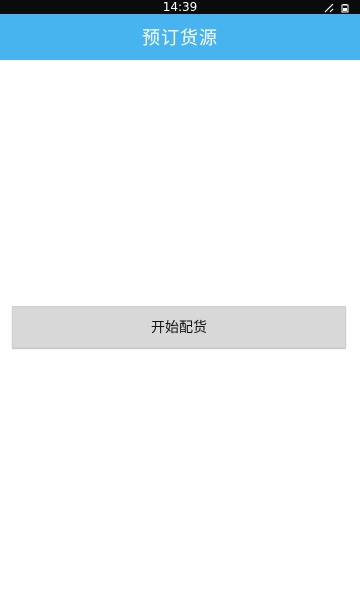  I want to click on start-dispatch-button: 开始配货, so click(179, 327).